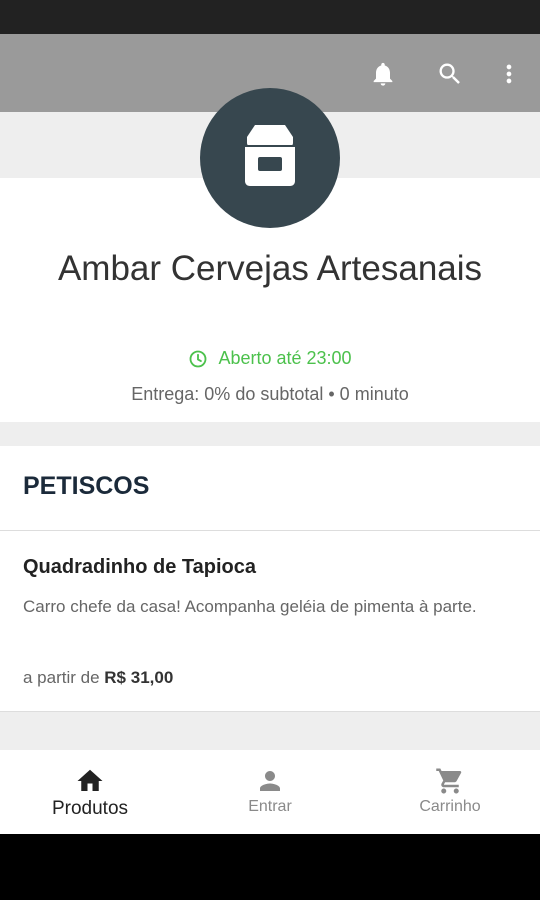 The image size is (540, 900). I want to click on product-price: a partir de R$ 31,00, so click(98, 678).